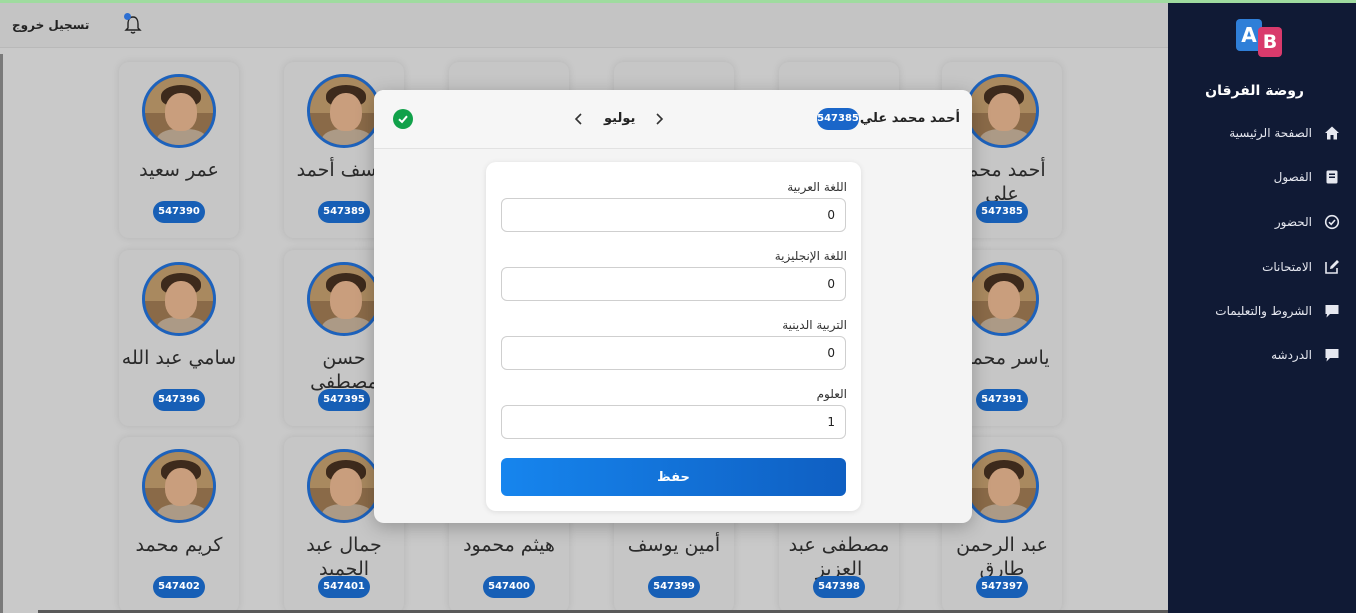 The width and height of the screenshot is (1356, 613). What do you see at coordinates (1254, 91) in the screenshot?
I see `school-name: روضة الفرقان` at bounding box center [1254, 91].